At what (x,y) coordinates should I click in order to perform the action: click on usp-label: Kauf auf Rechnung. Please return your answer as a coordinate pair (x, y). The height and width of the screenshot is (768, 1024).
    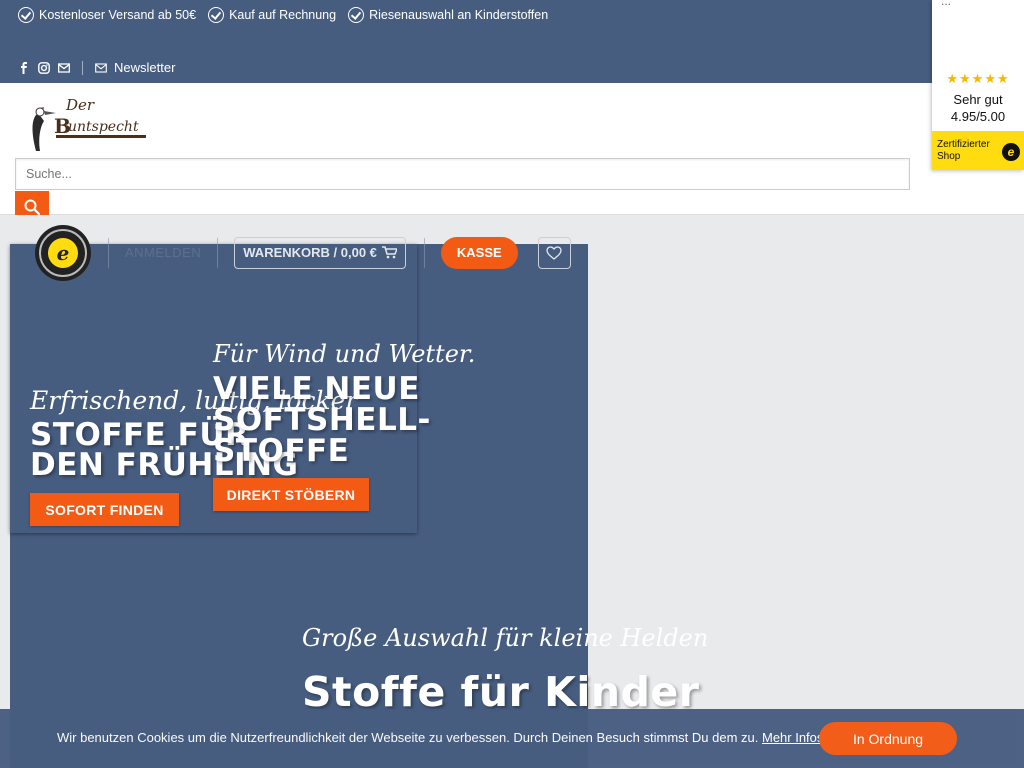
    Looking at the image, I should click on (283, 15).